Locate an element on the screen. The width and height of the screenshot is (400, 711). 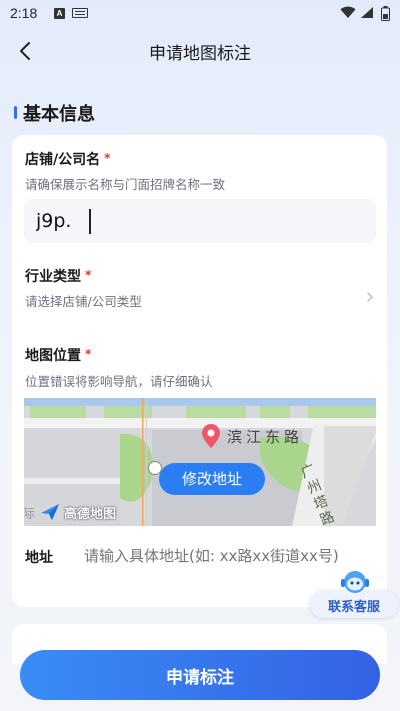
map-logo-prefix: 际 is located at coordinates (30, 514).